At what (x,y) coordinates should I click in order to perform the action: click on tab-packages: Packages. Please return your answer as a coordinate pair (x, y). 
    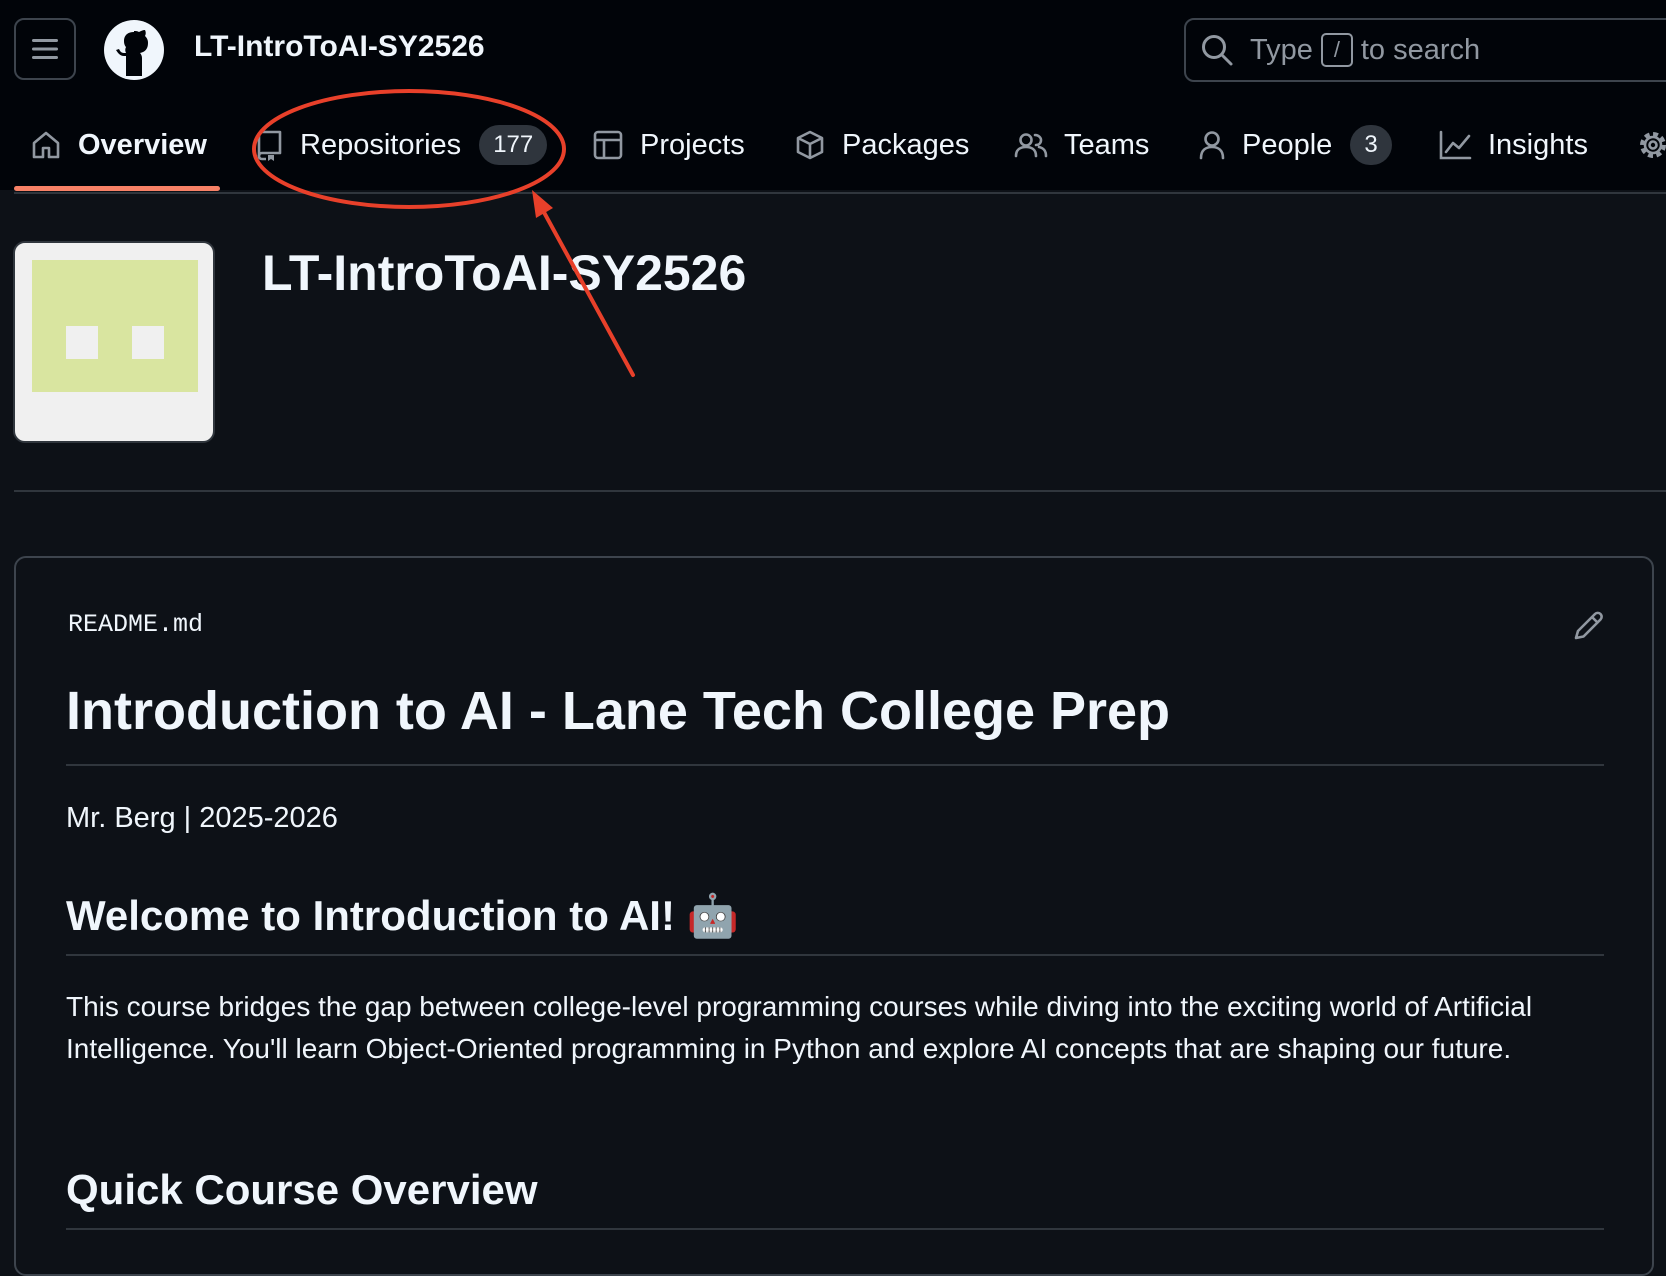
    Looking at the image, I should click on (881, 145).